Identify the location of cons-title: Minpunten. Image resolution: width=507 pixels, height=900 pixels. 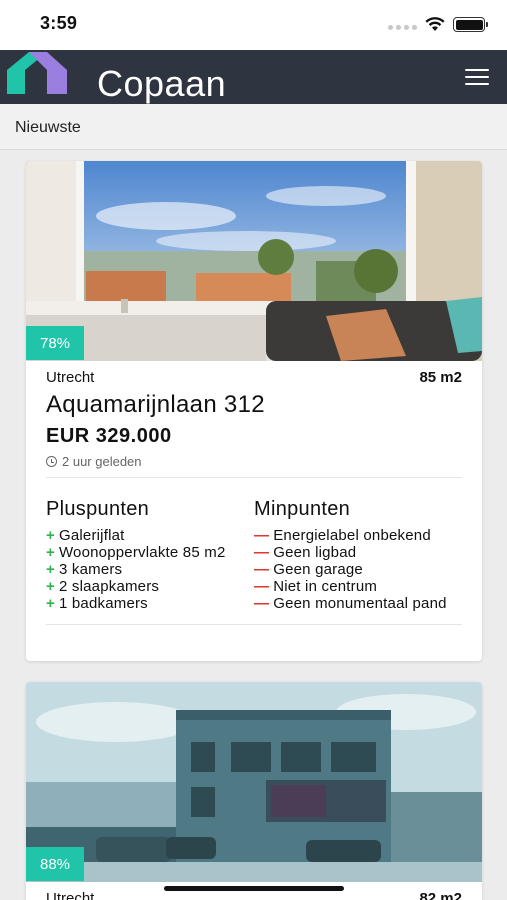
(302, 509).